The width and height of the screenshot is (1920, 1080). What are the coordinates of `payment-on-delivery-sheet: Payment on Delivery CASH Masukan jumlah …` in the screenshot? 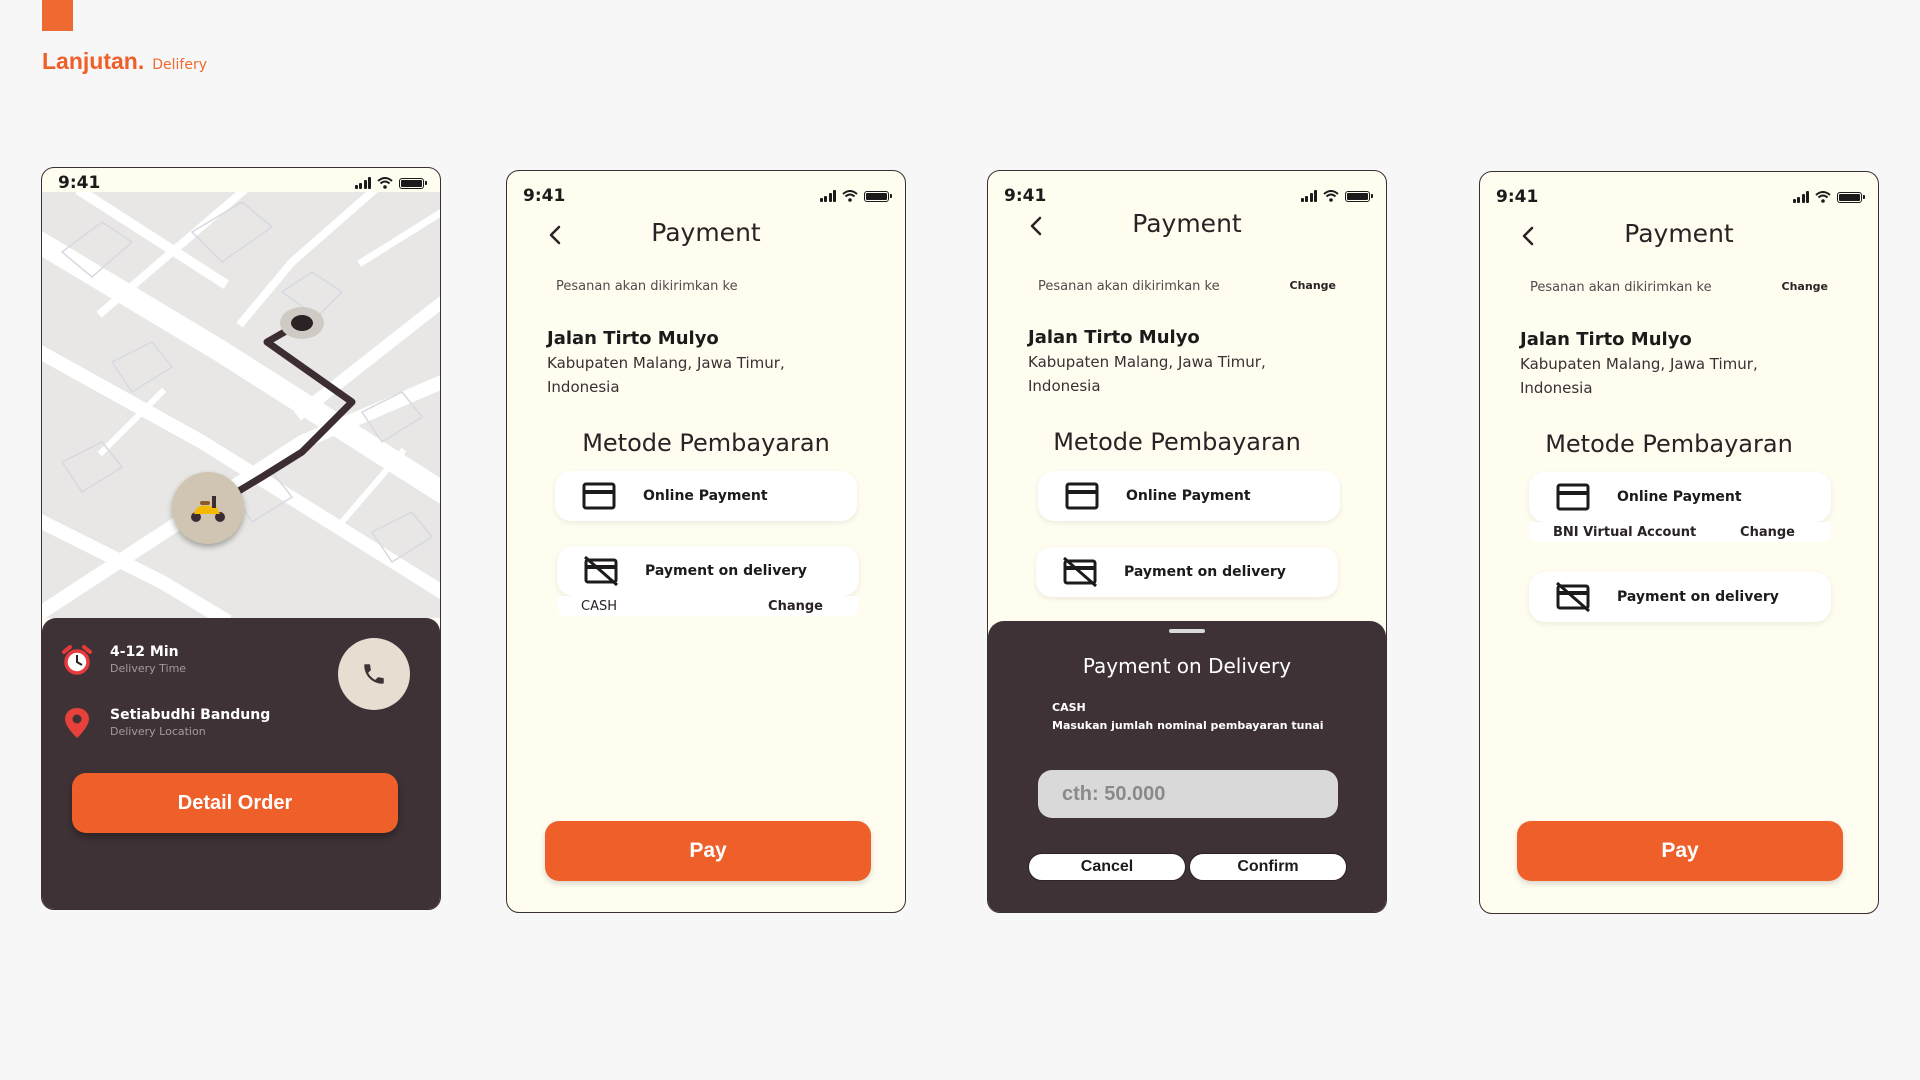 It's located at (1187, 766).